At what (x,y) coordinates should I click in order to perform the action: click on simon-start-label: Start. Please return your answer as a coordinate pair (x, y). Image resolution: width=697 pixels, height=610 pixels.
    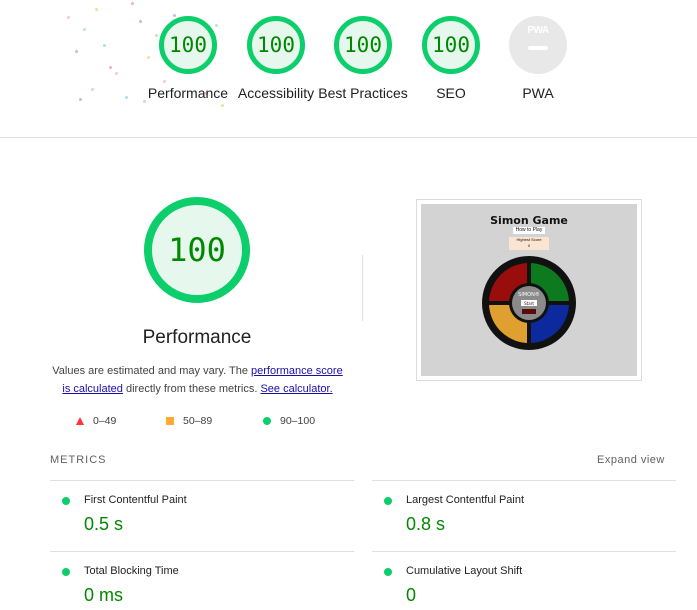
    Looking at the image, I should click on (529, 303).